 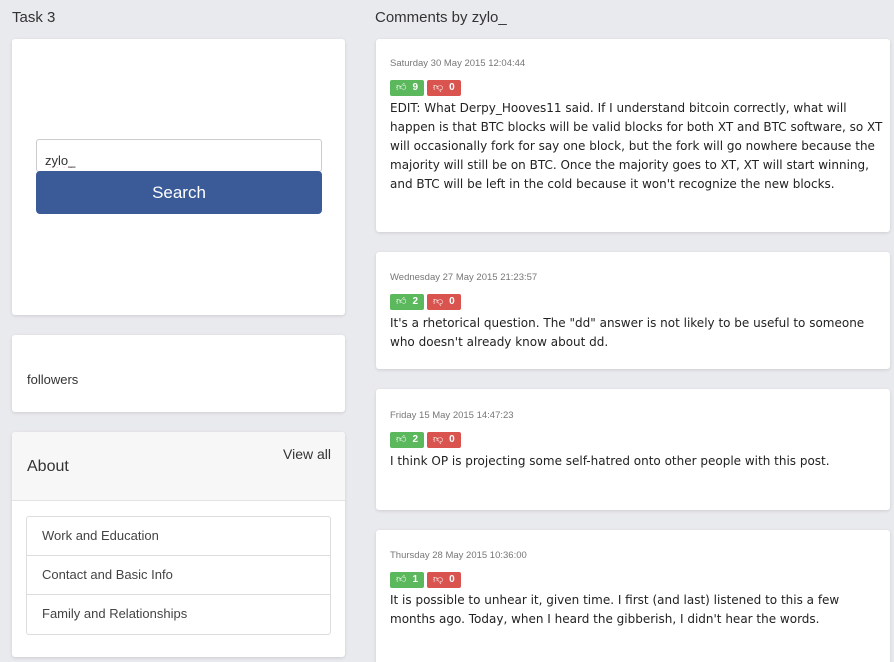 I want to click on about-item-contact-info: Contact and Basic Info, so click(x=178, y=575).